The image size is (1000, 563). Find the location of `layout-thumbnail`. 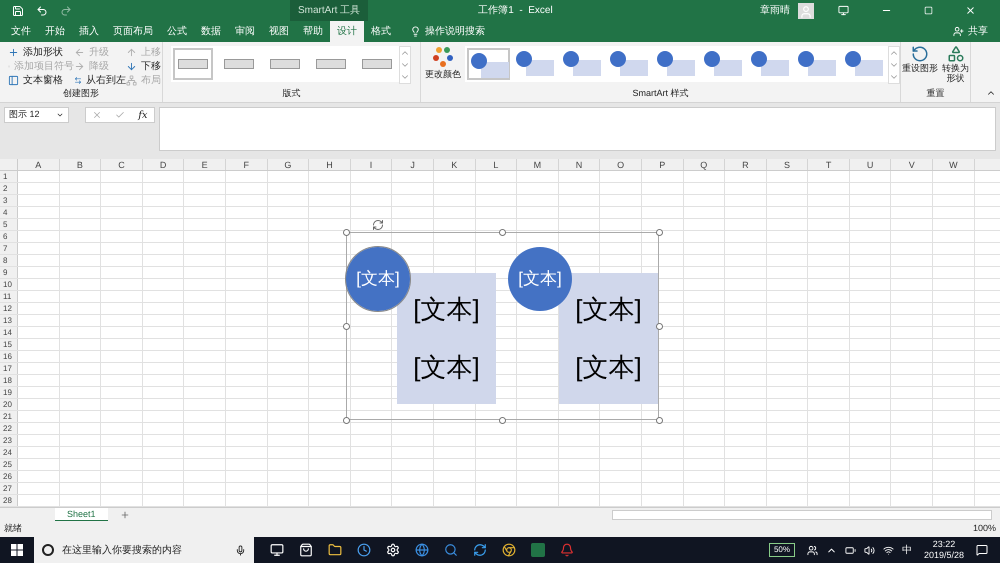

layout-thumbnail is located at coordinates (193, 64).